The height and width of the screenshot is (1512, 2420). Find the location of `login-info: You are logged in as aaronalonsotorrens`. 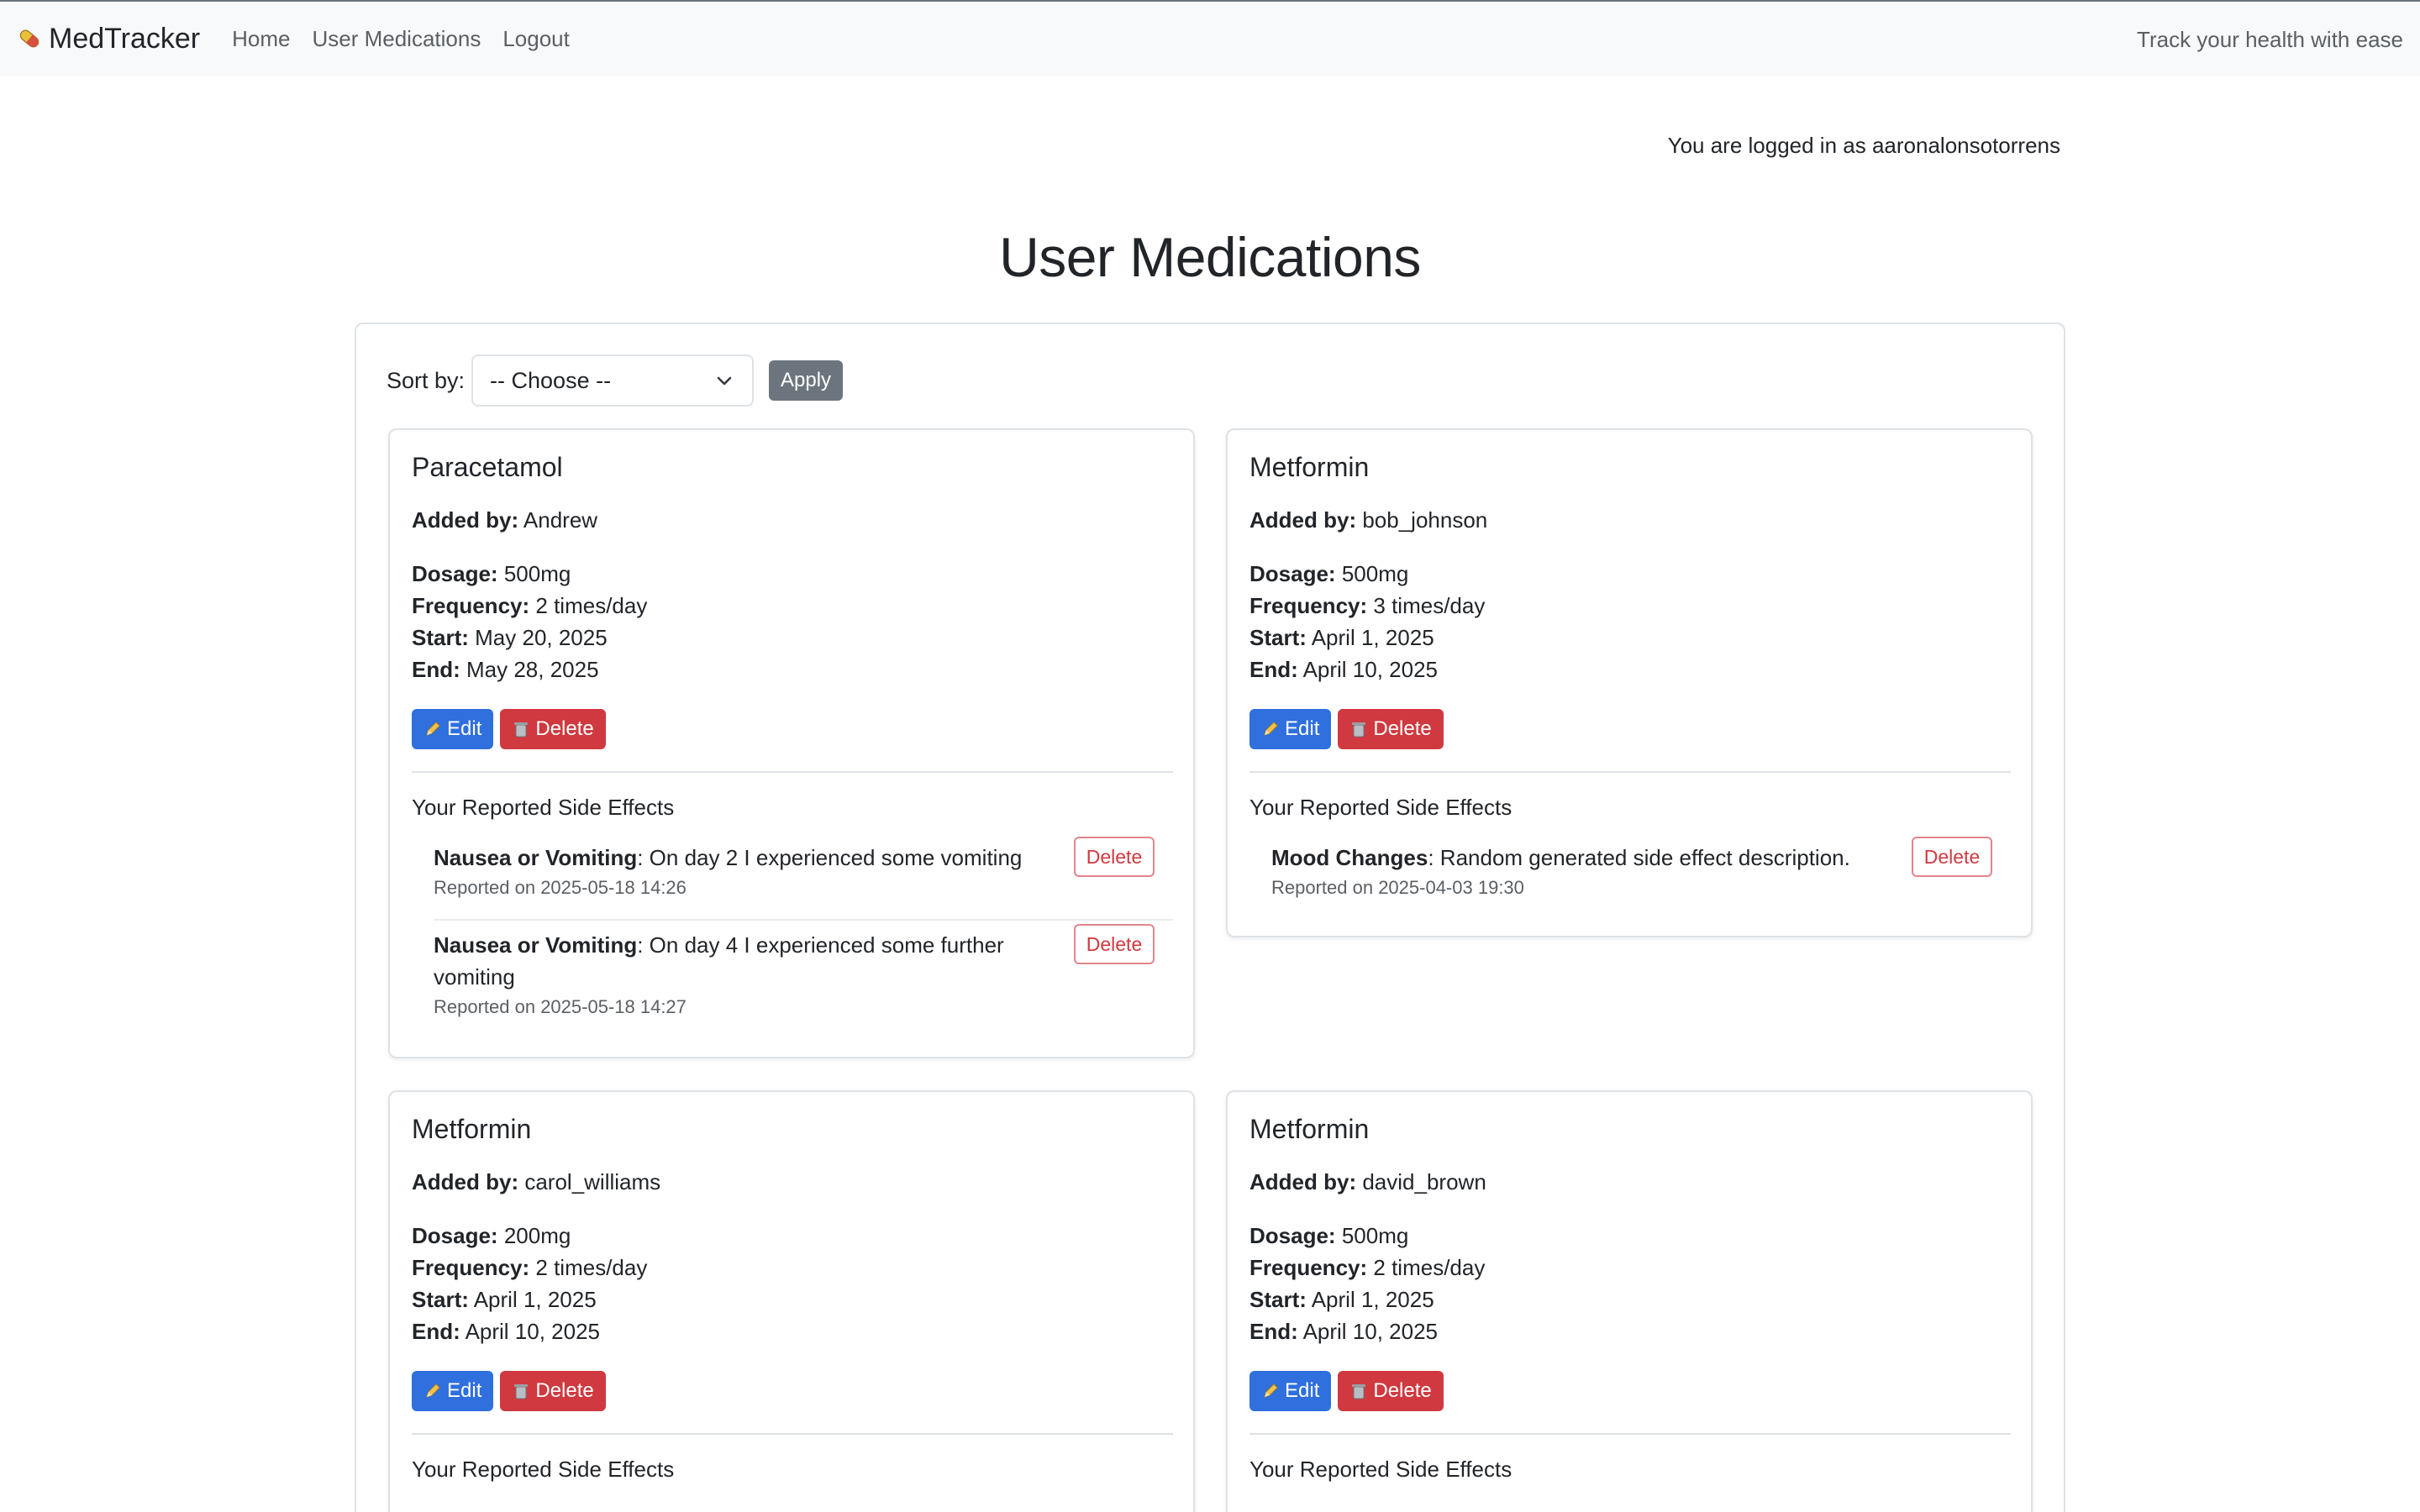

login-info: You are logged in as aaronalonsotorrens is located at coordinates (1863, 145).